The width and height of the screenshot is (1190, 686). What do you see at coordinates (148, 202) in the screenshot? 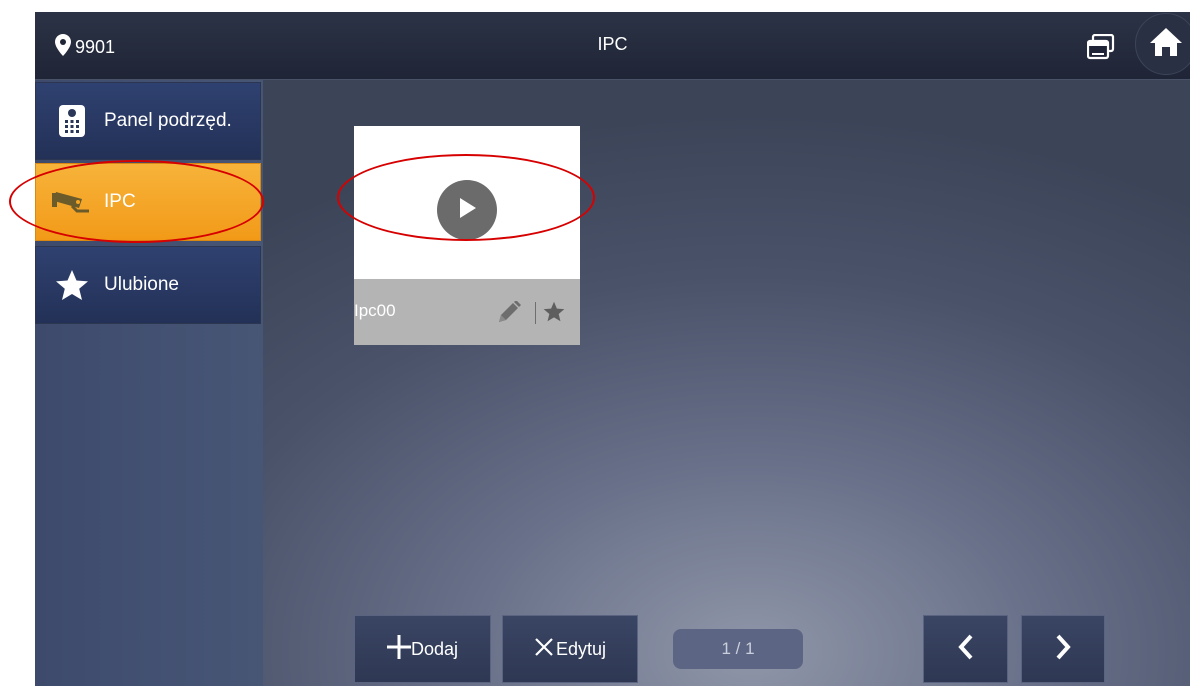
I see `sidebar-item-ipc: IPC` at bounding box center [148, 202].